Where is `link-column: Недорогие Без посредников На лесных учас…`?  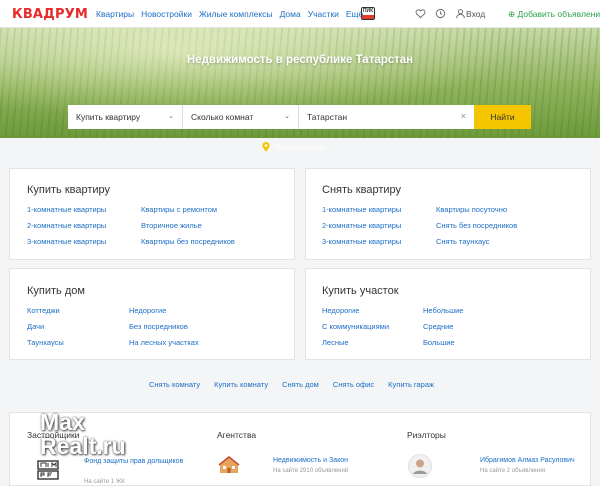
link-column: Недорогие Без посредников На лесных учас… is located at coordinates (164, 326).